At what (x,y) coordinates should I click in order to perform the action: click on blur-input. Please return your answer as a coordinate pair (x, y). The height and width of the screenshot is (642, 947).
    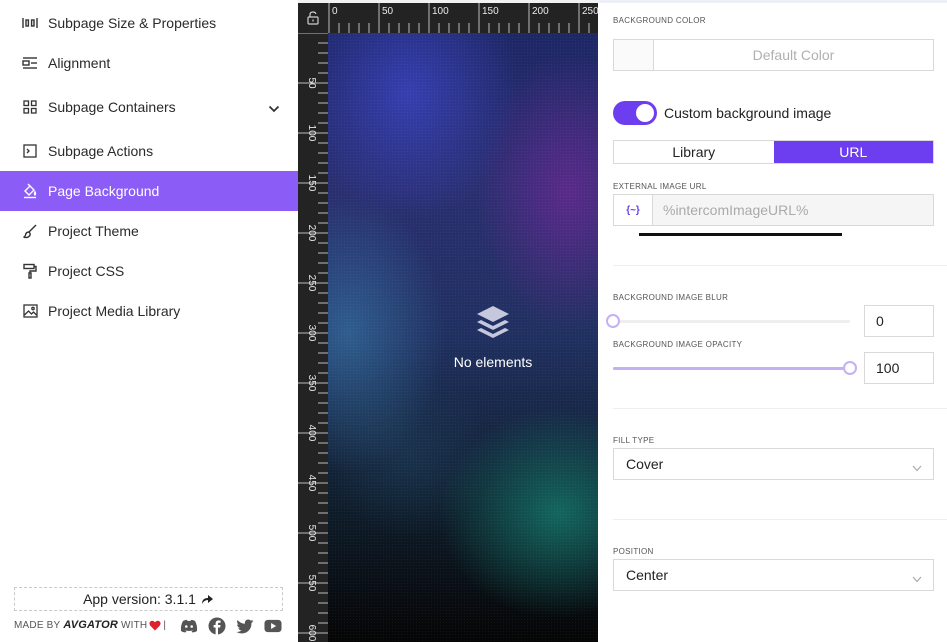
    Looking at the image, I should click on (899, 321).